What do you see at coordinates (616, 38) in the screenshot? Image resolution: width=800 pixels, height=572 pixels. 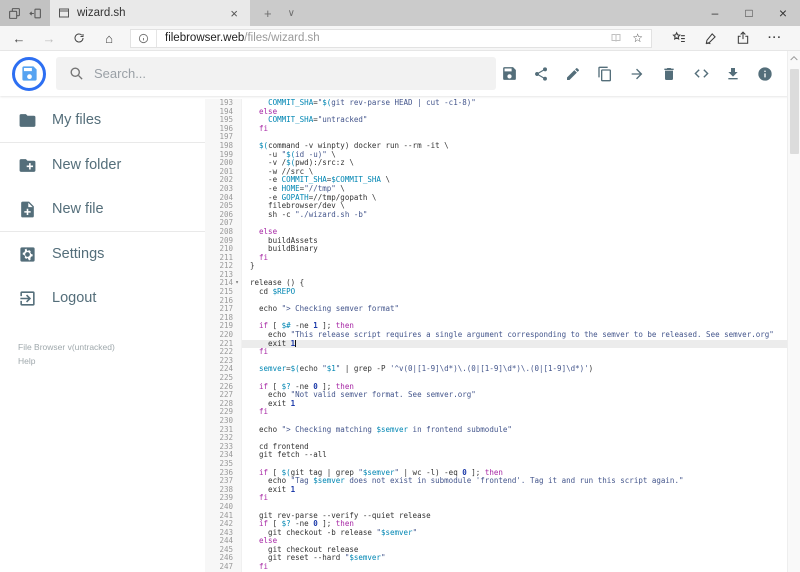 I see `reading-view-icon` at bounding box center [616, 38].